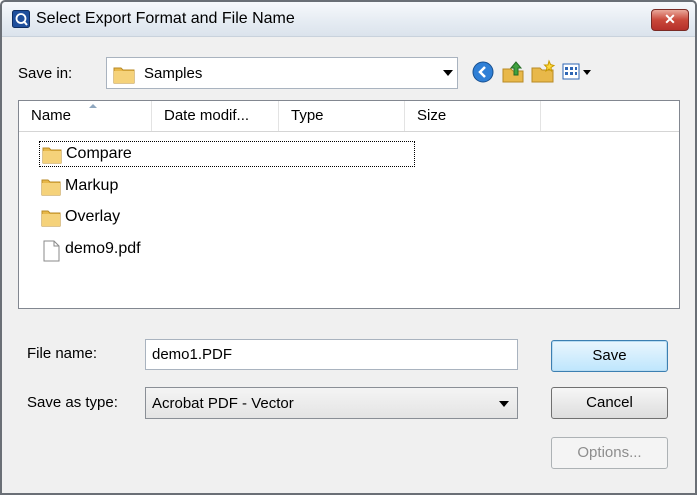 The height and width of the screenshot is (495, 697). Describe the element at coordinates (609, 403) in the screenshot. I see `cancel-button: Cancel` at that location.